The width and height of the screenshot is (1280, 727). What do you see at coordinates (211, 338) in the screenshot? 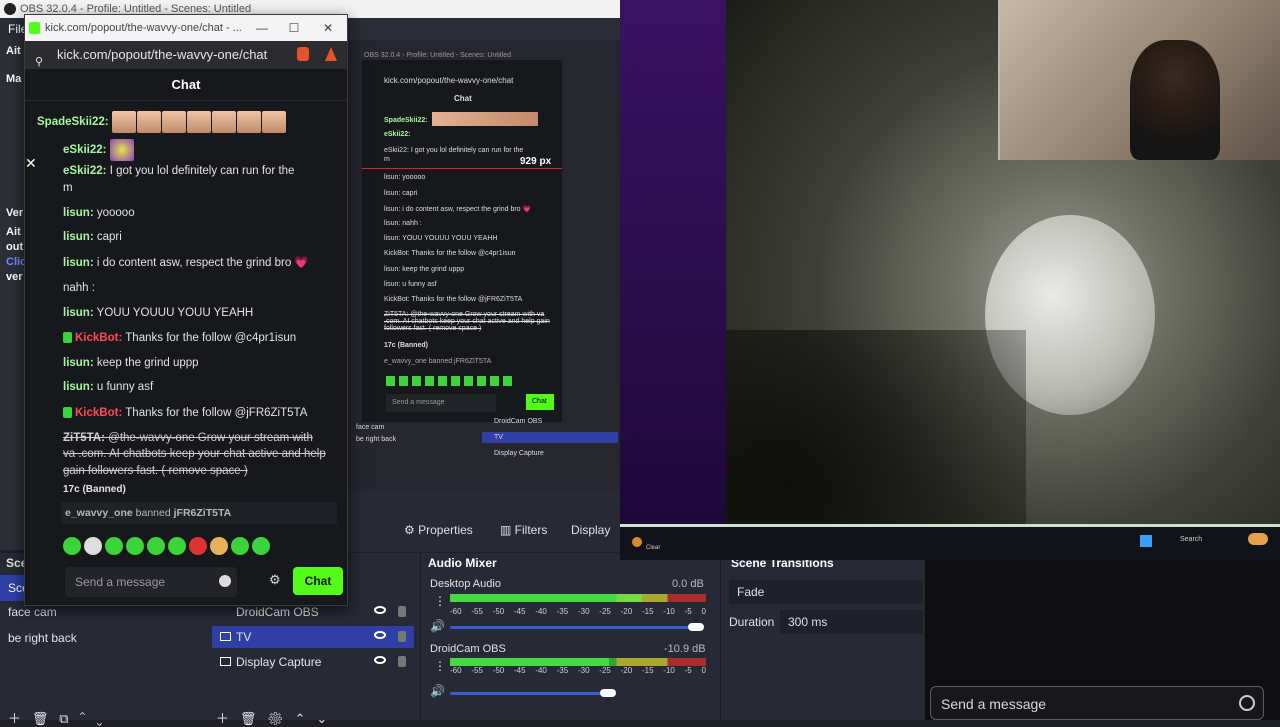
I see `chat-text: Thanks for the follow @c4pr1isun` at bounding box center [211, 338].